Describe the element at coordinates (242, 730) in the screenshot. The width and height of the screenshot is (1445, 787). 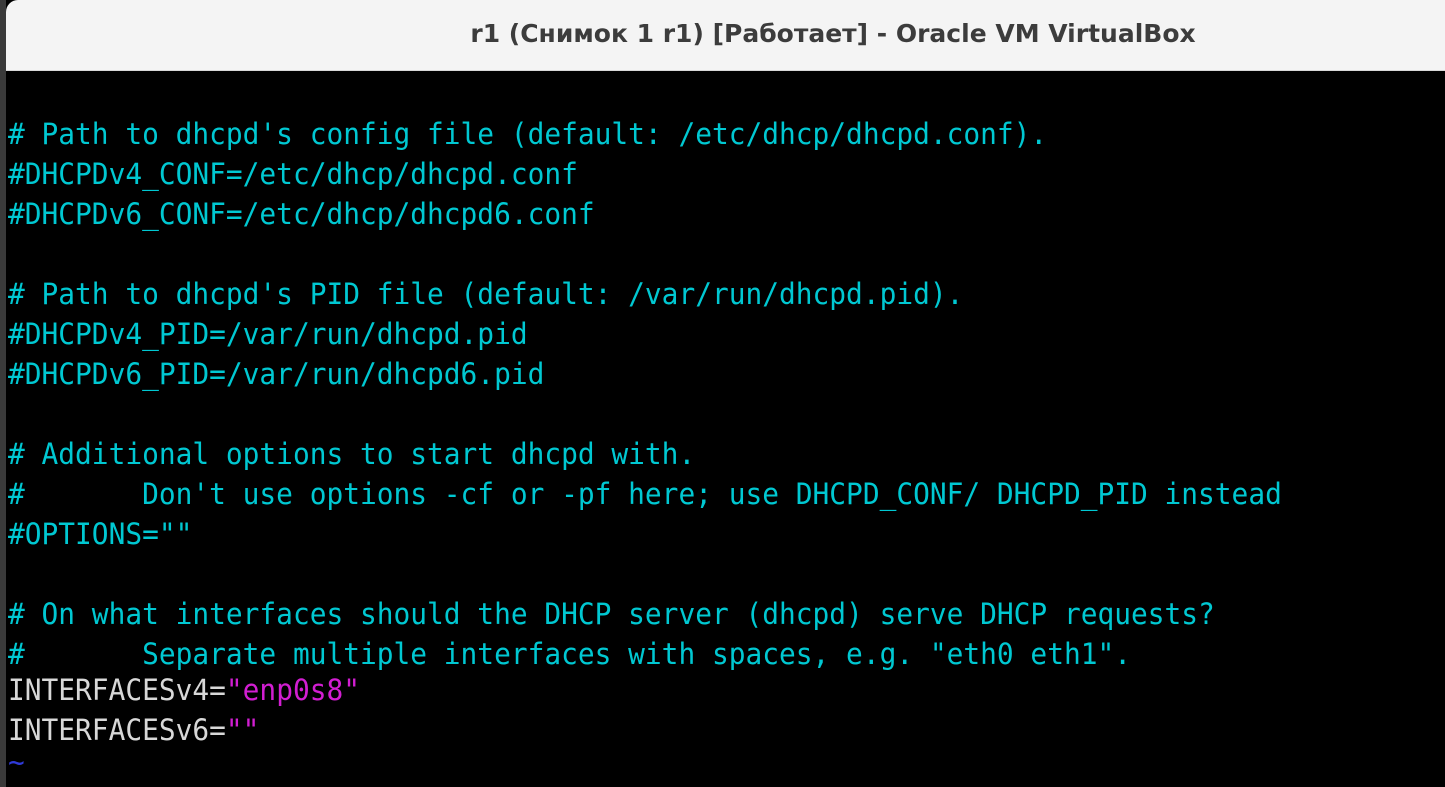
I see `config-value: ""` at that location.